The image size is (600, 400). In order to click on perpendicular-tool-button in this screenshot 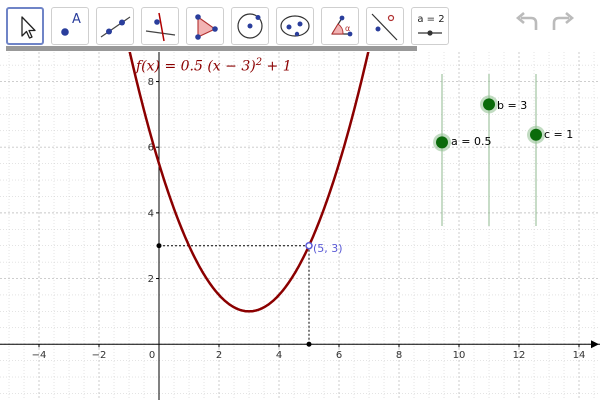, I will do `click(160, 26)`.